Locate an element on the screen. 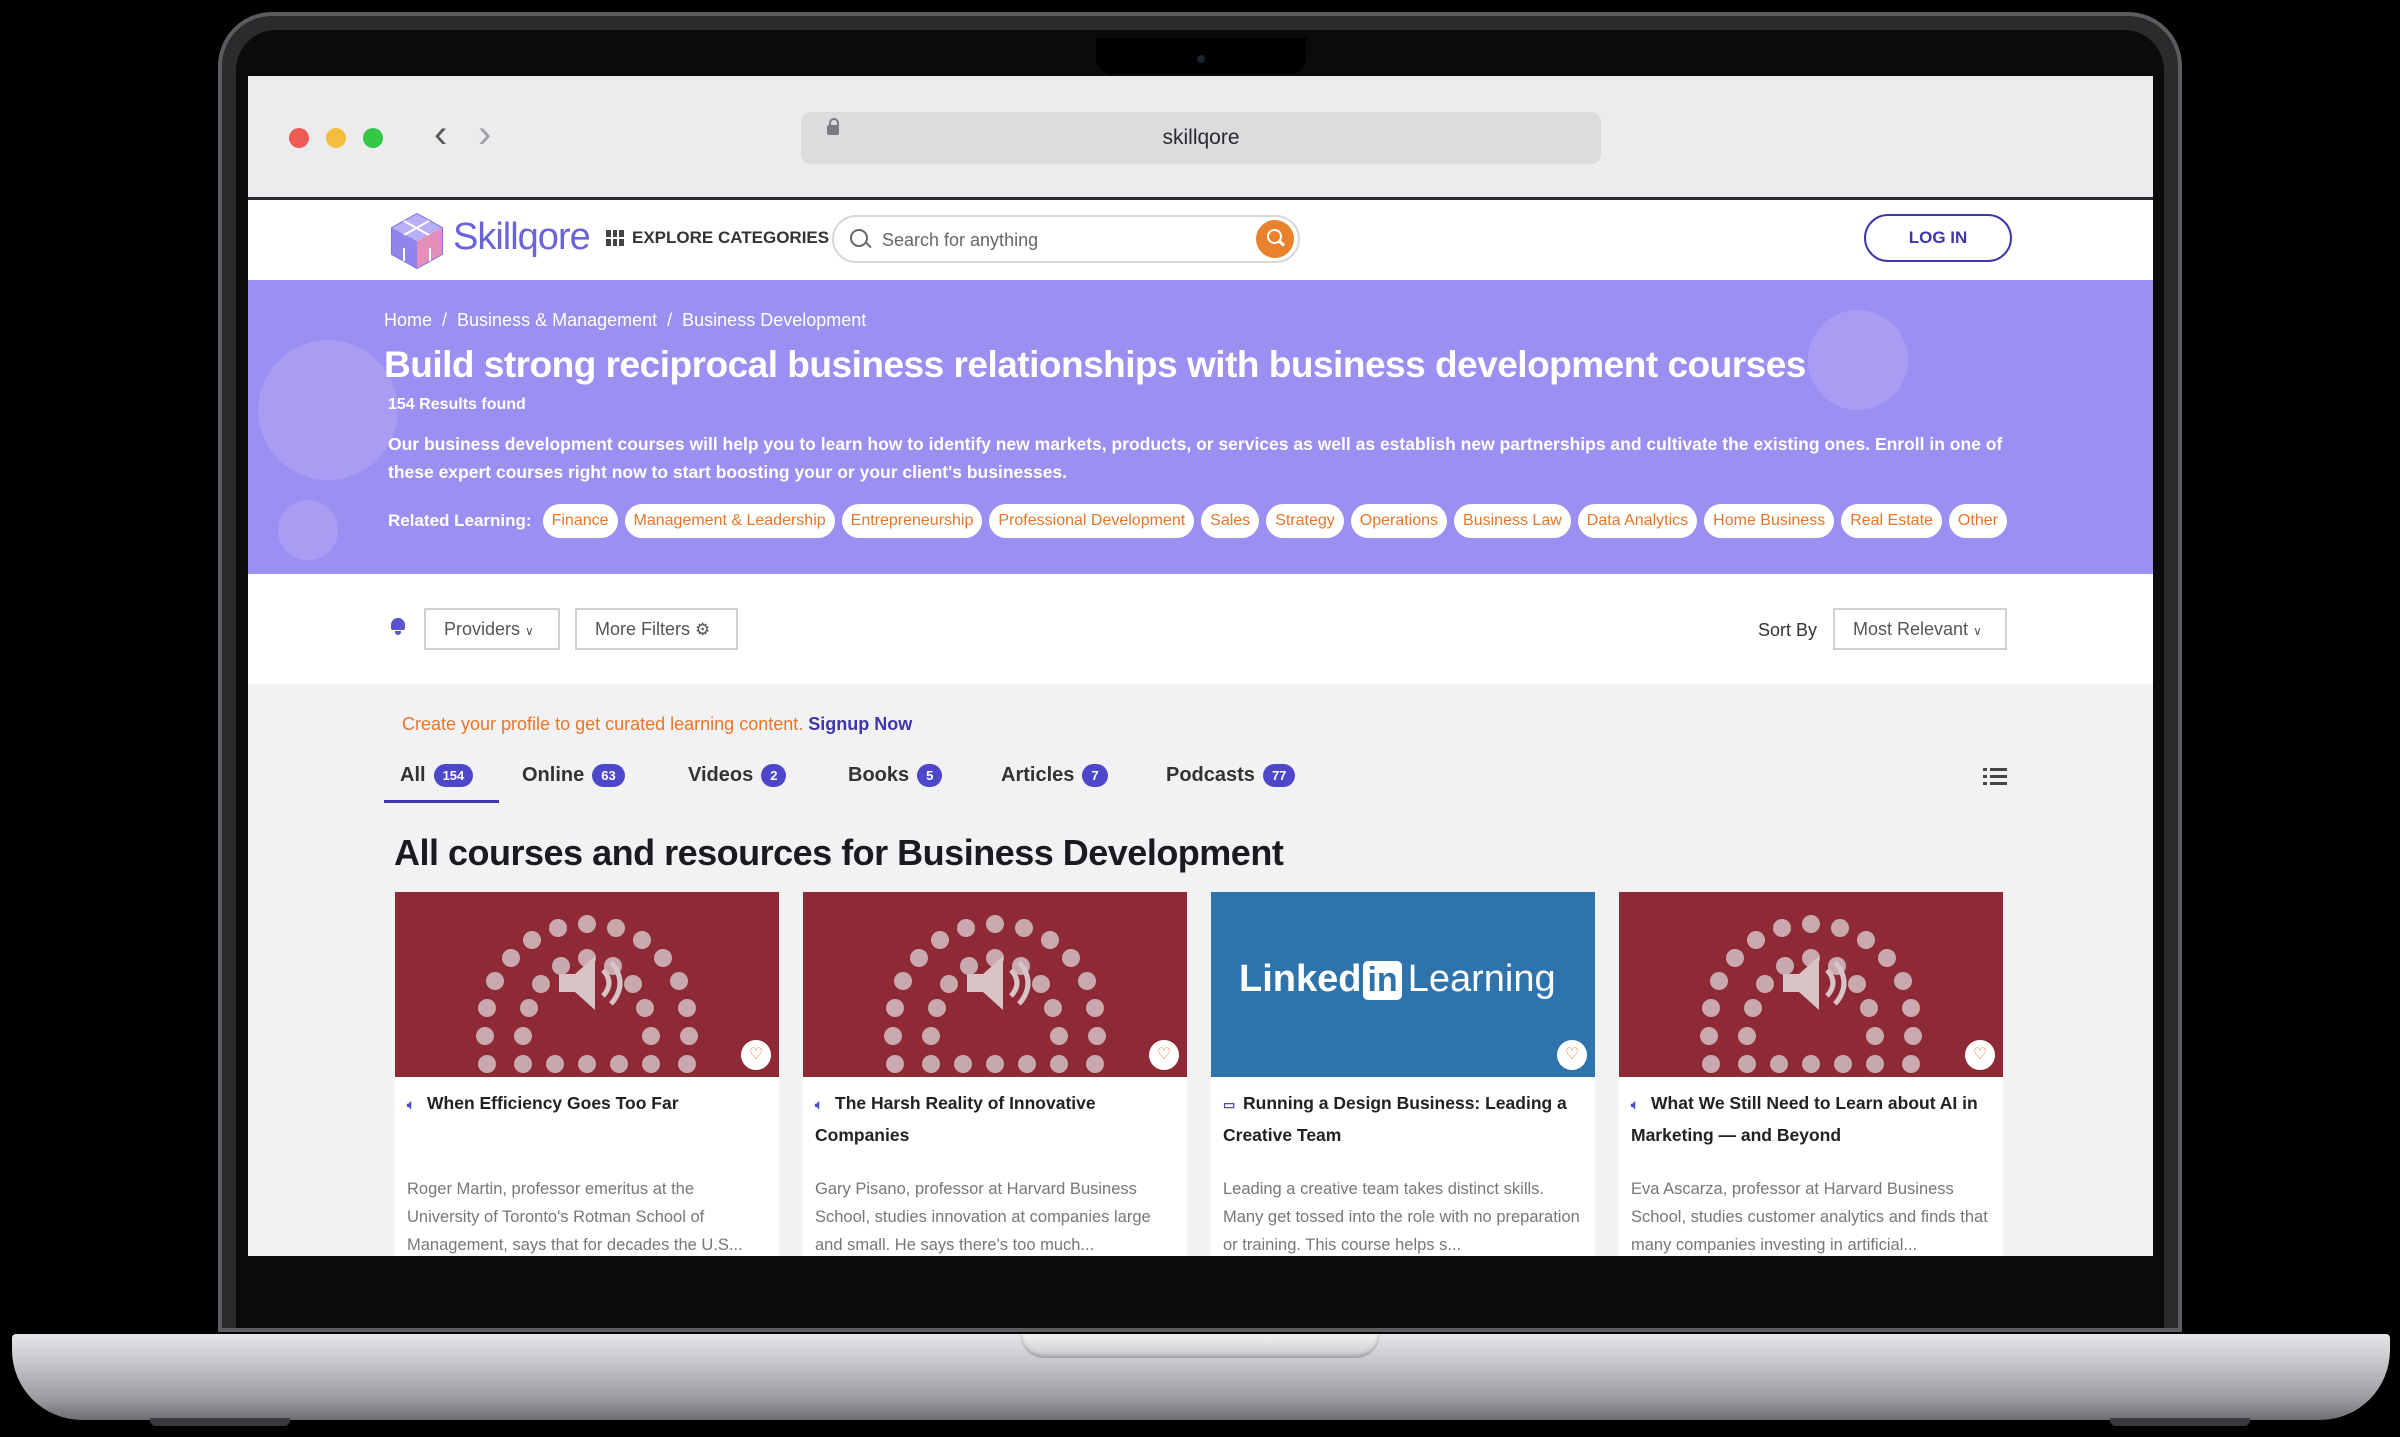  list-view-icon is located at coordinates (1995, 776).